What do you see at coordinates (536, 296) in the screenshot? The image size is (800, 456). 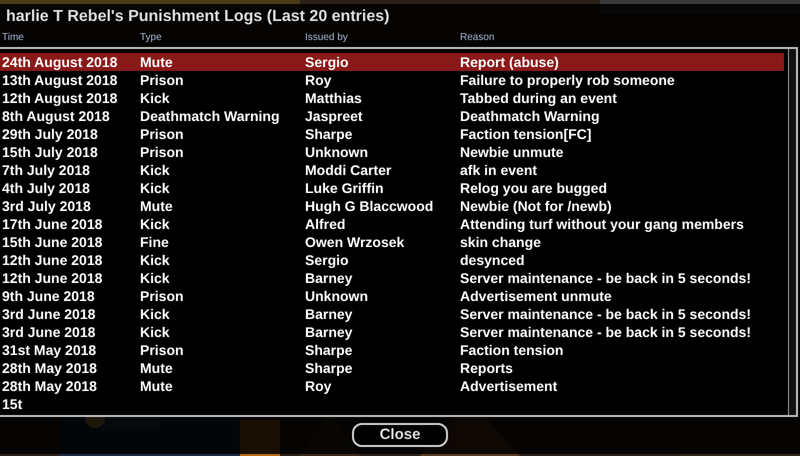 I see `table-cell-text: Advertisement unmute` at bounding box center [536, 296].